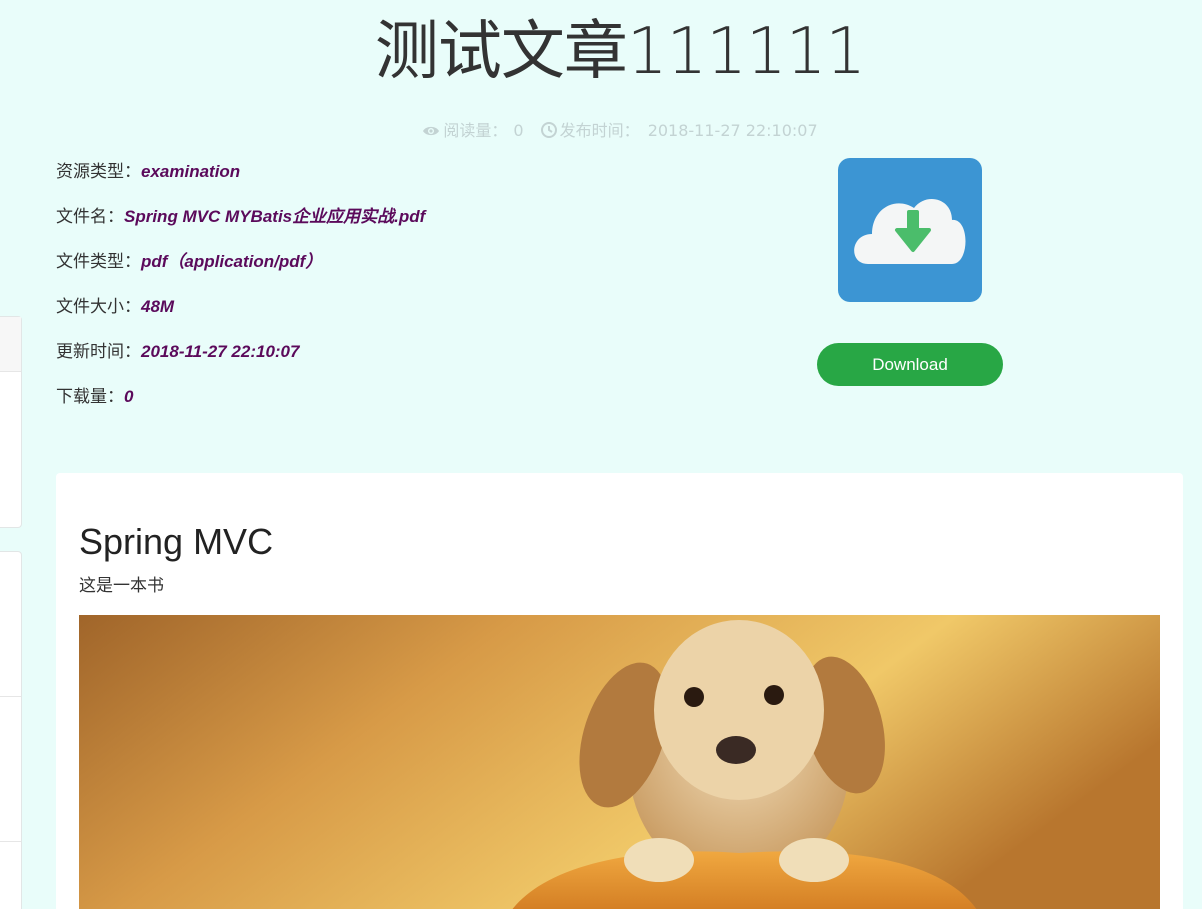 Image resolution: width=1202 pixels, height=909 pixels. I want to click on filename-value: Spring MVC MYBatis企业应用实战.pdf, so click(275, 216).